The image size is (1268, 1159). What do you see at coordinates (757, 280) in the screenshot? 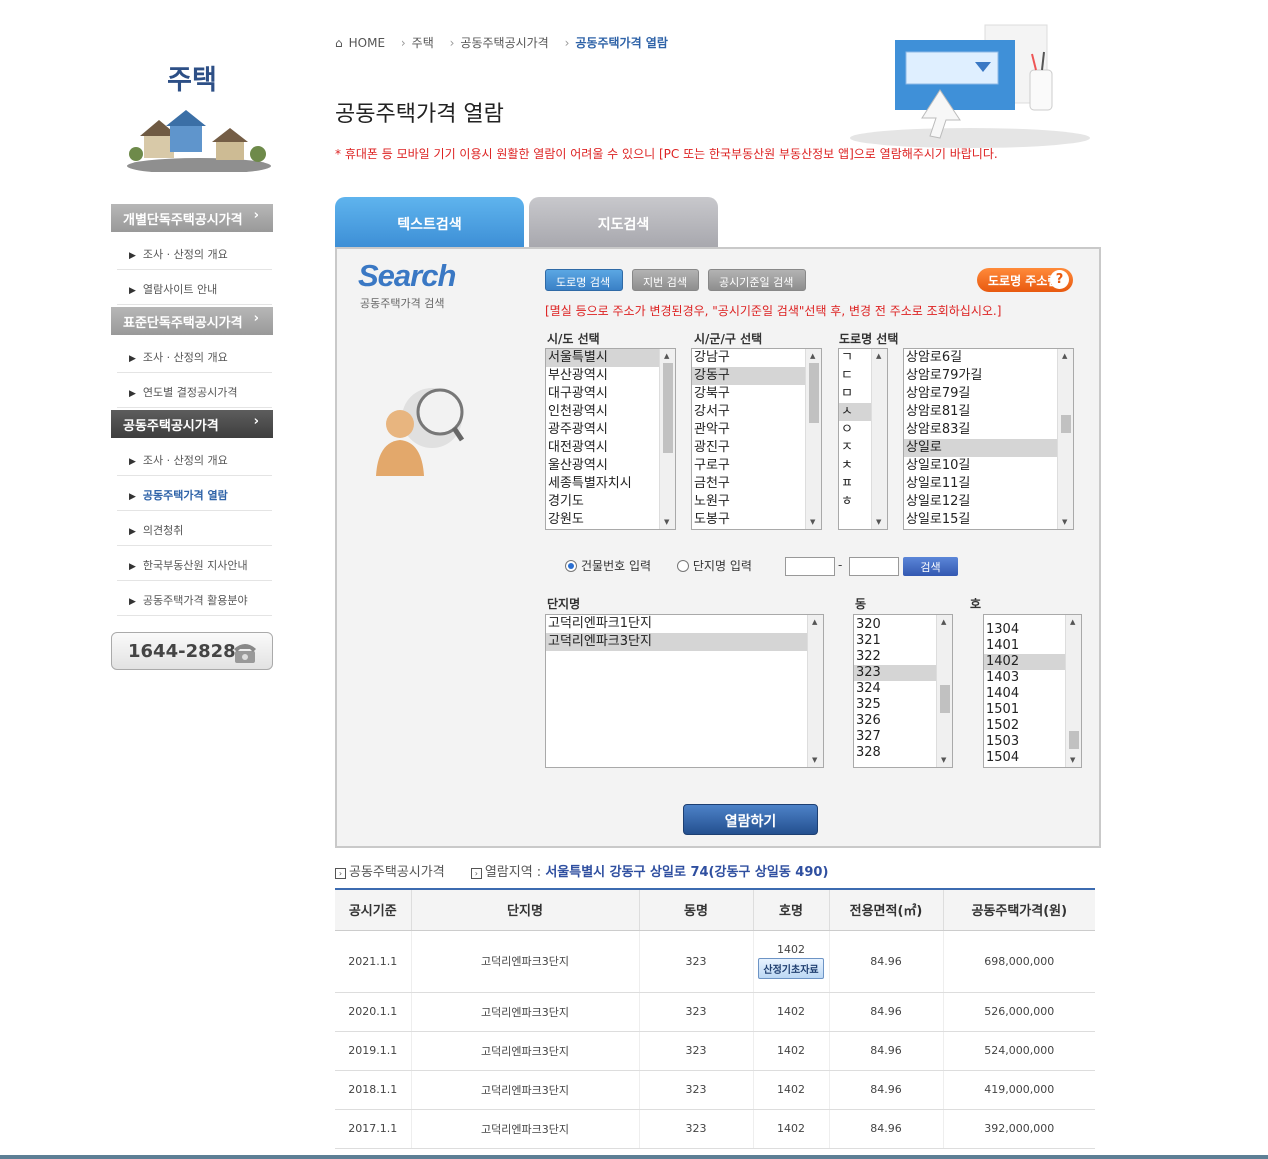
I see `base-date-search-button: 공시기준일 검색` at bounding box center [757, 280].